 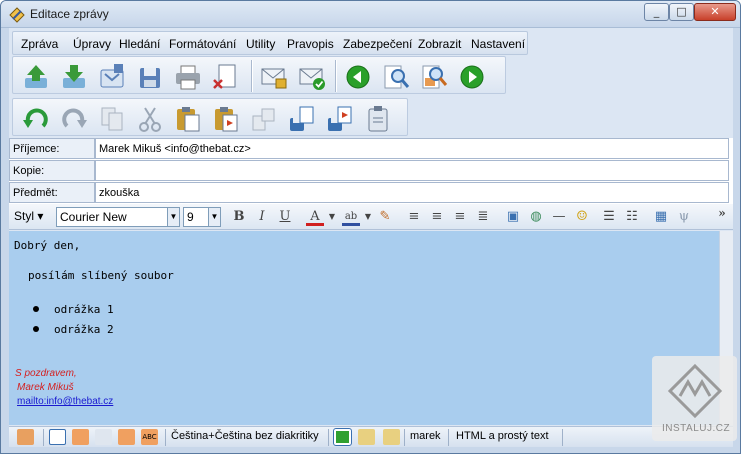 I want to click on font-select: Courier New ▼, so click(x=118, y=217).